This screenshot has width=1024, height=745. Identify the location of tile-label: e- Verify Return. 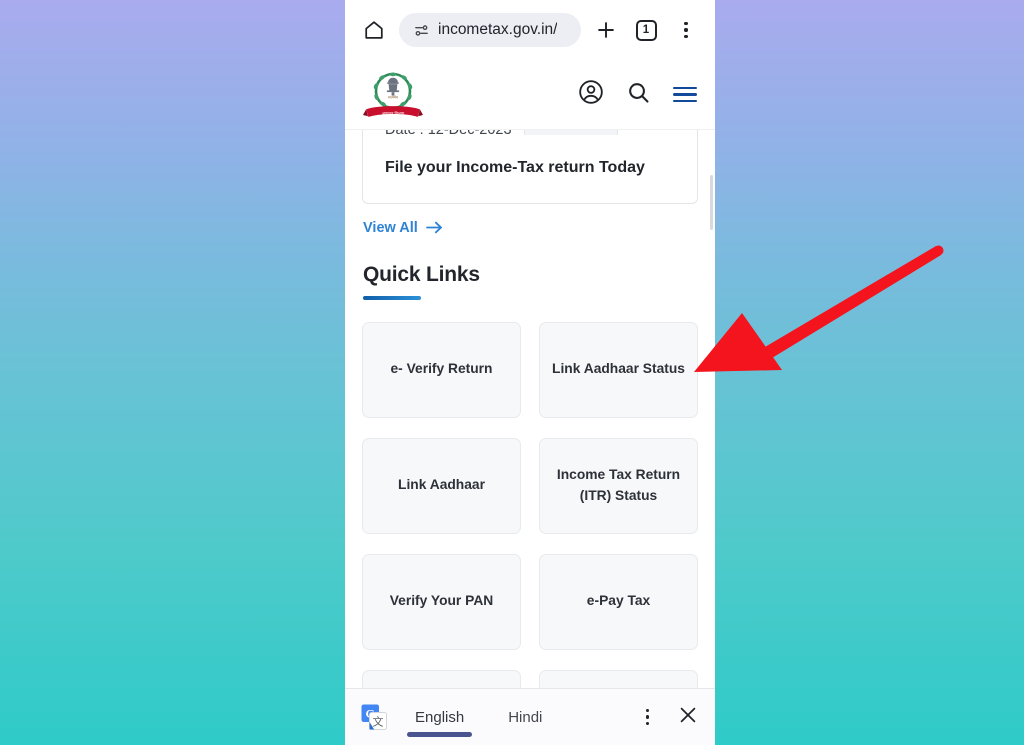
(441, 369).